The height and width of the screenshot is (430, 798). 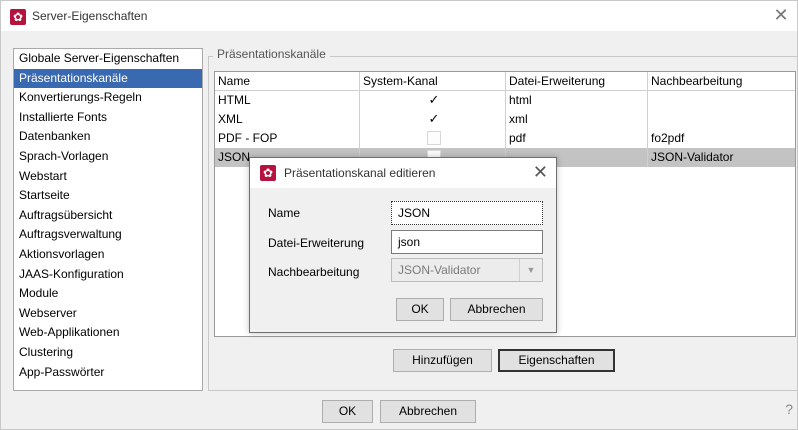 I want to click on help-icon: ?, so click(x=789, y=409).